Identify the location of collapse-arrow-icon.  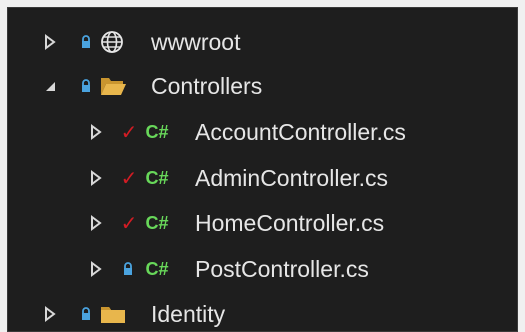
(50, 86).